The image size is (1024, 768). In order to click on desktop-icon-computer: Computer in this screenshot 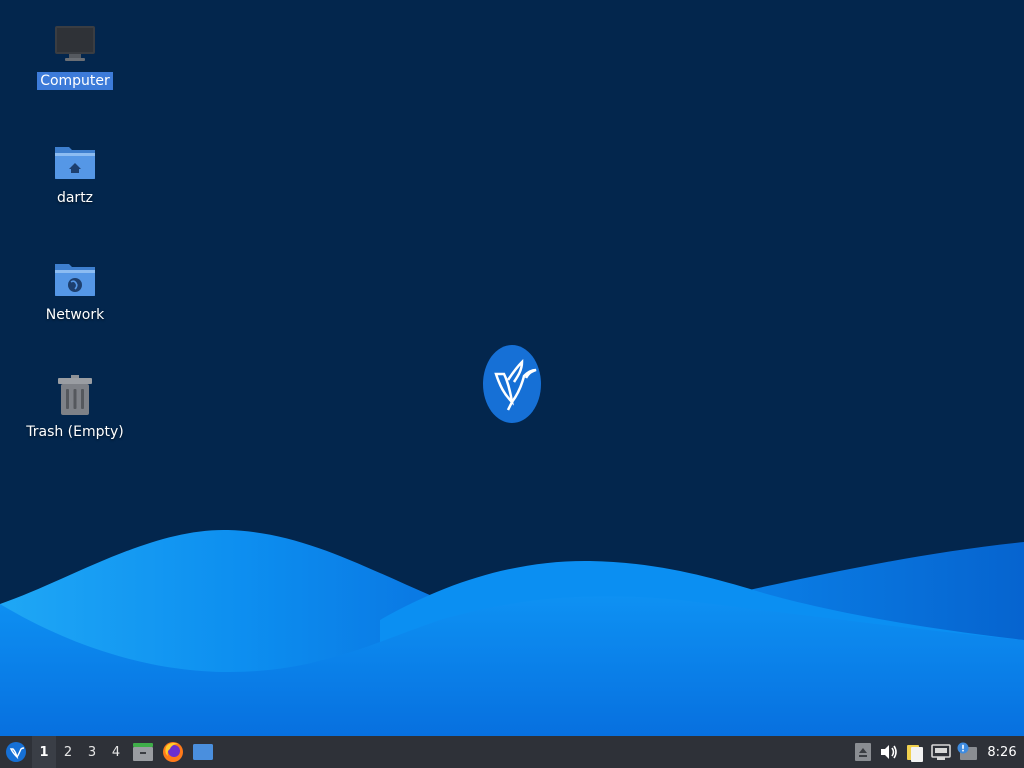, I will do `click(75, 55)`.